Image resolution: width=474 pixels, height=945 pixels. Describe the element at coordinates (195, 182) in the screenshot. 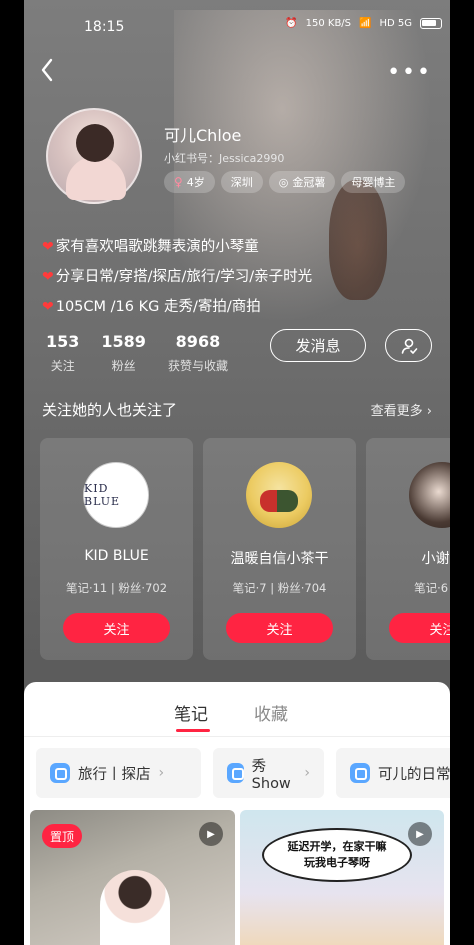

I see `tag-age-label: 4岁` at that location.